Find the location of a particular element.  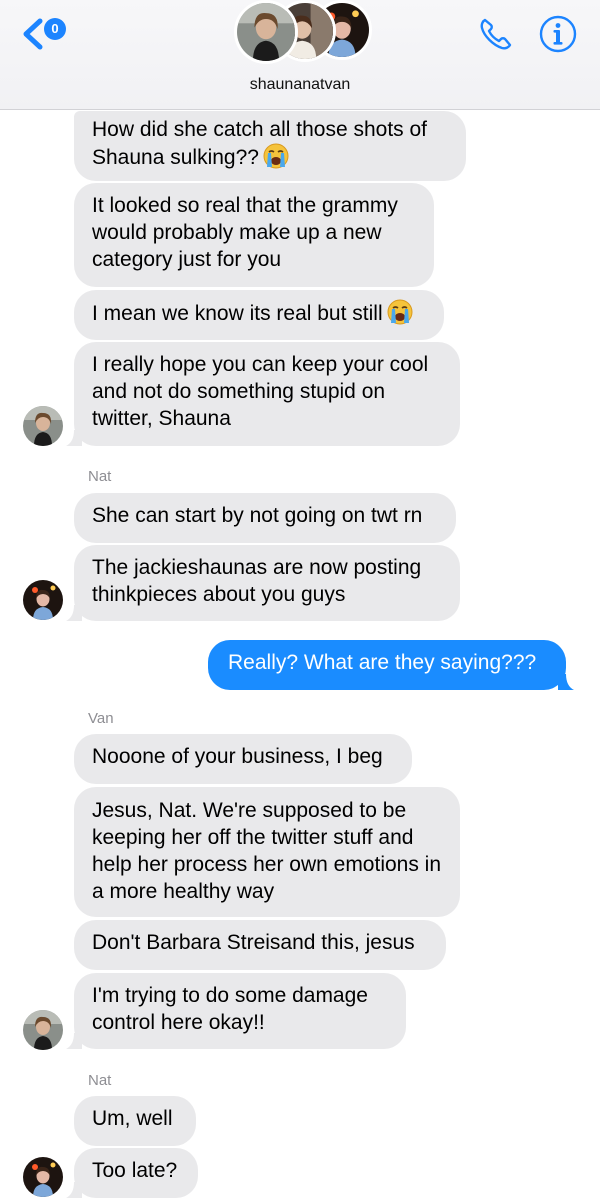

message-text: Um, well is located at coordinates (132, 1118).